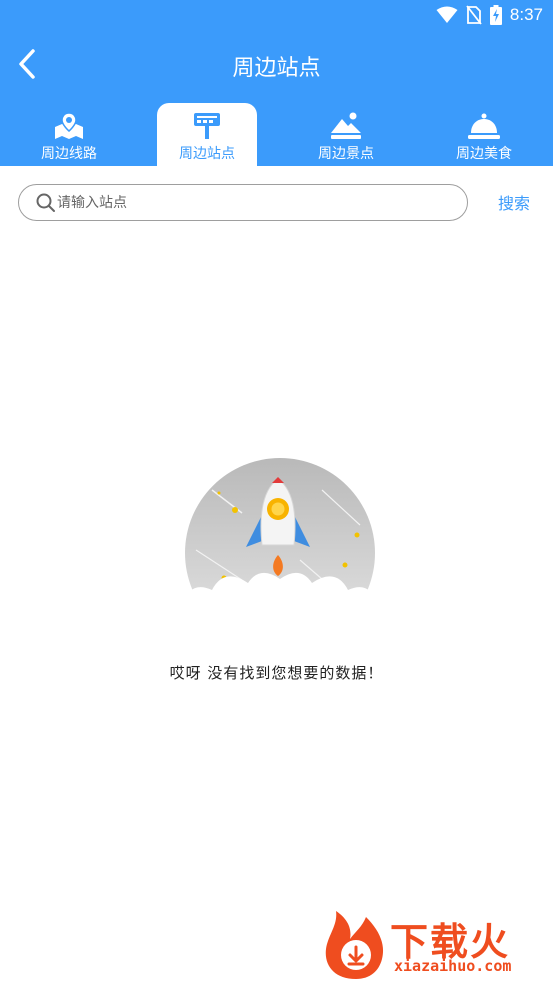 The width and height of the screenshot is (553, 983). I want to click on tab-label: 周边线路, so click(69, 154).